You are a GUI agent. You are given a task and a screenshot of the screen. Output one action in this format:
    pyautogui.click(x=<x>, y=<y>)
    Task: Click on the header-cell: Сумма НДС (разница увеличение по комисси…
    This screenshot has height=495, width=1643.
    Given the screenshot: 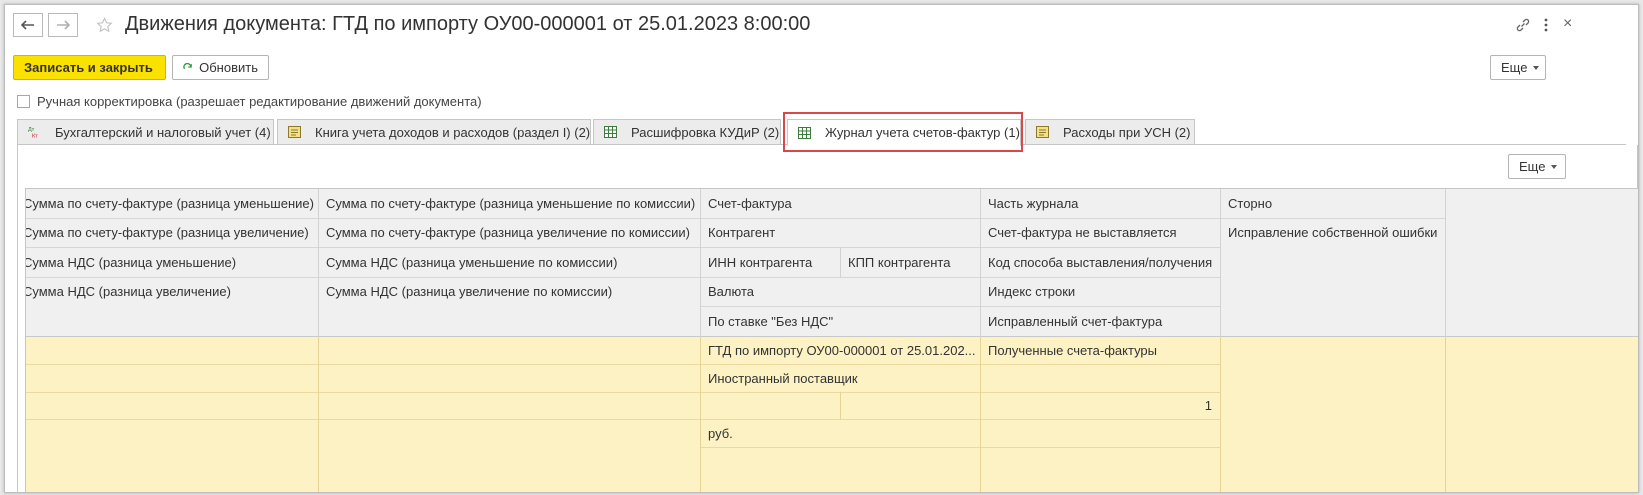 What is the action you would take?
    pyautogui.click(x=469, y=291)
    